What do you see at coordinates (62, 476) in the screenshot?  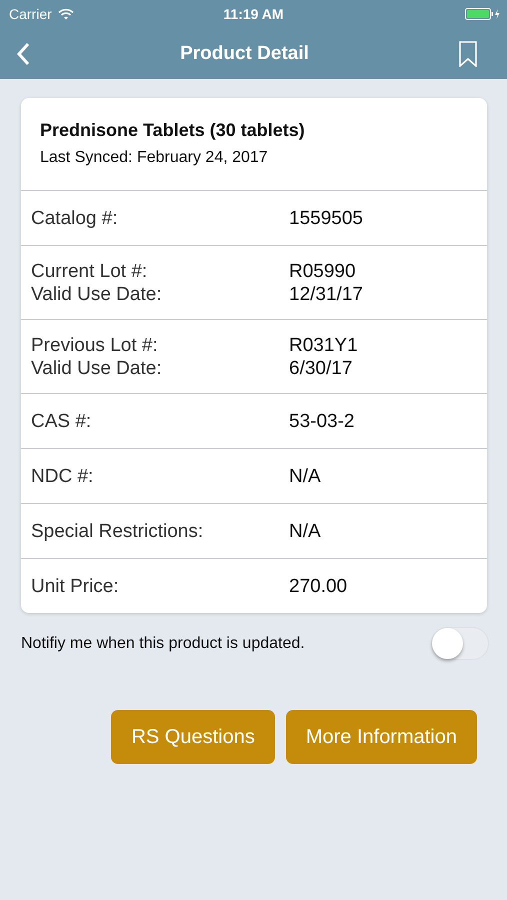 I see `field-label: NDC #:` at bounding box center [62, 476].